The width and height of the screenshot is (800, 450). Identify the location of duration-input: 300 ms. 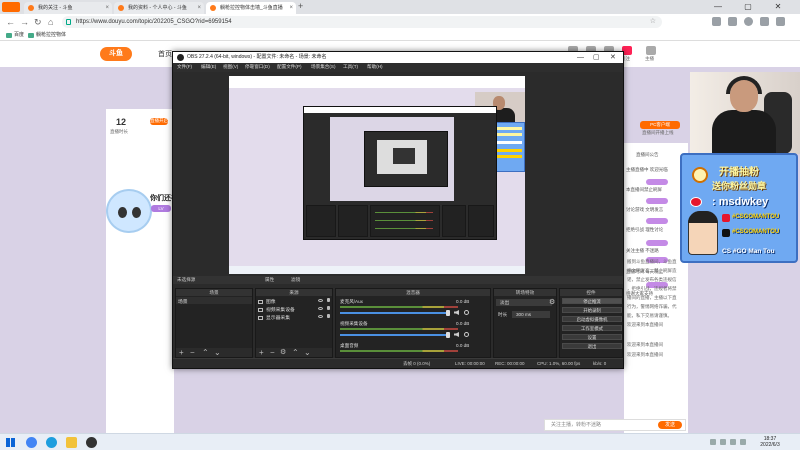
(531, 314).